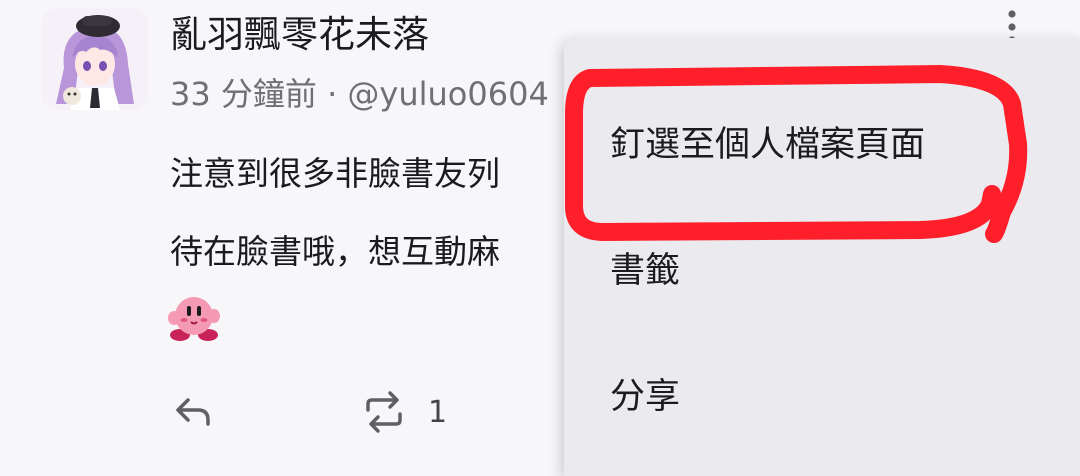  I want to click on avatar-image, so click(95, 59).